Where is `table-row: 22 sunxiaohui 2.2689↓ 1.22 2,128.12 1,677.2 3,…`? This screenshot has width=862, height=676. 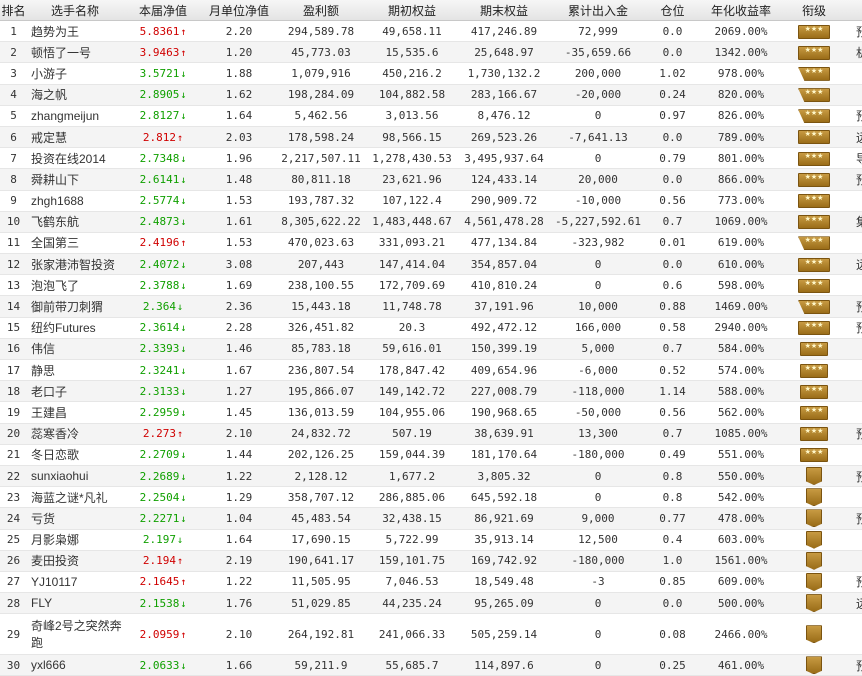
table-row: 22 sunxiaohui 2.2689↓ 1.22 2,128.12 1,677.2 3,… is located at coordinates (431, 476).